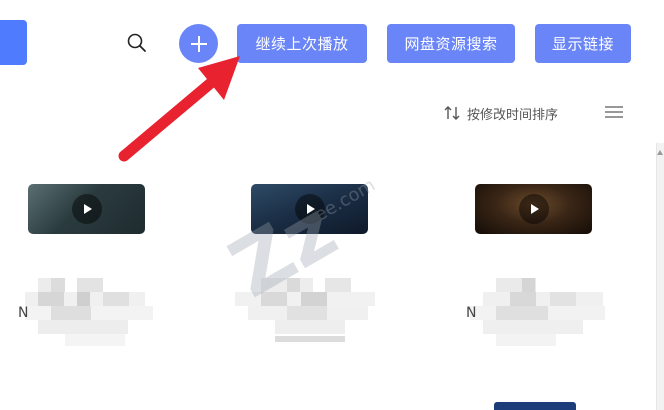 Image resolution: width=664 pixels, height=410 pixels. Describe the element at coordinates (660, 276) in the screenshot. I see `vertical-scrollbar` at that location.